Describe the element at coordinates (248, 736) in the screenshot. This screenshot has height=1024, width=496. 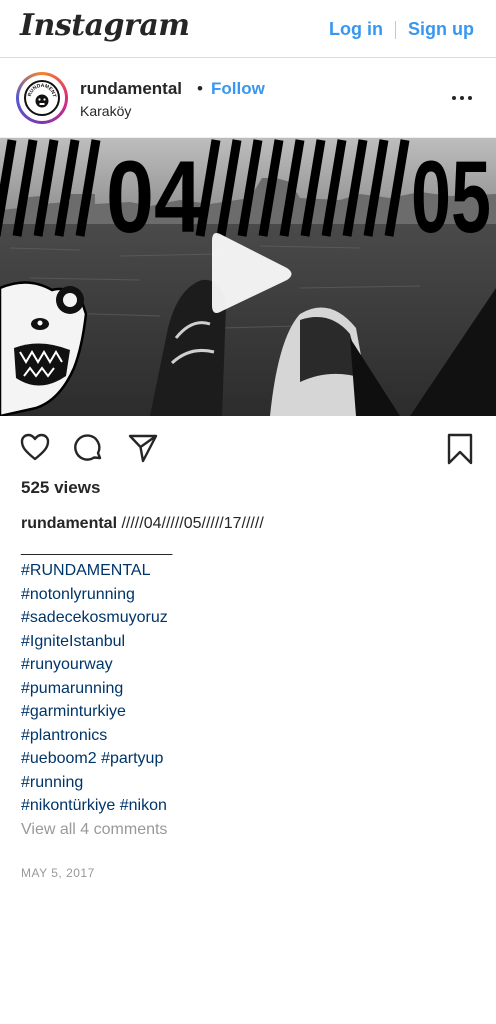
I see `hashtag-link: #plantronics` at that location.